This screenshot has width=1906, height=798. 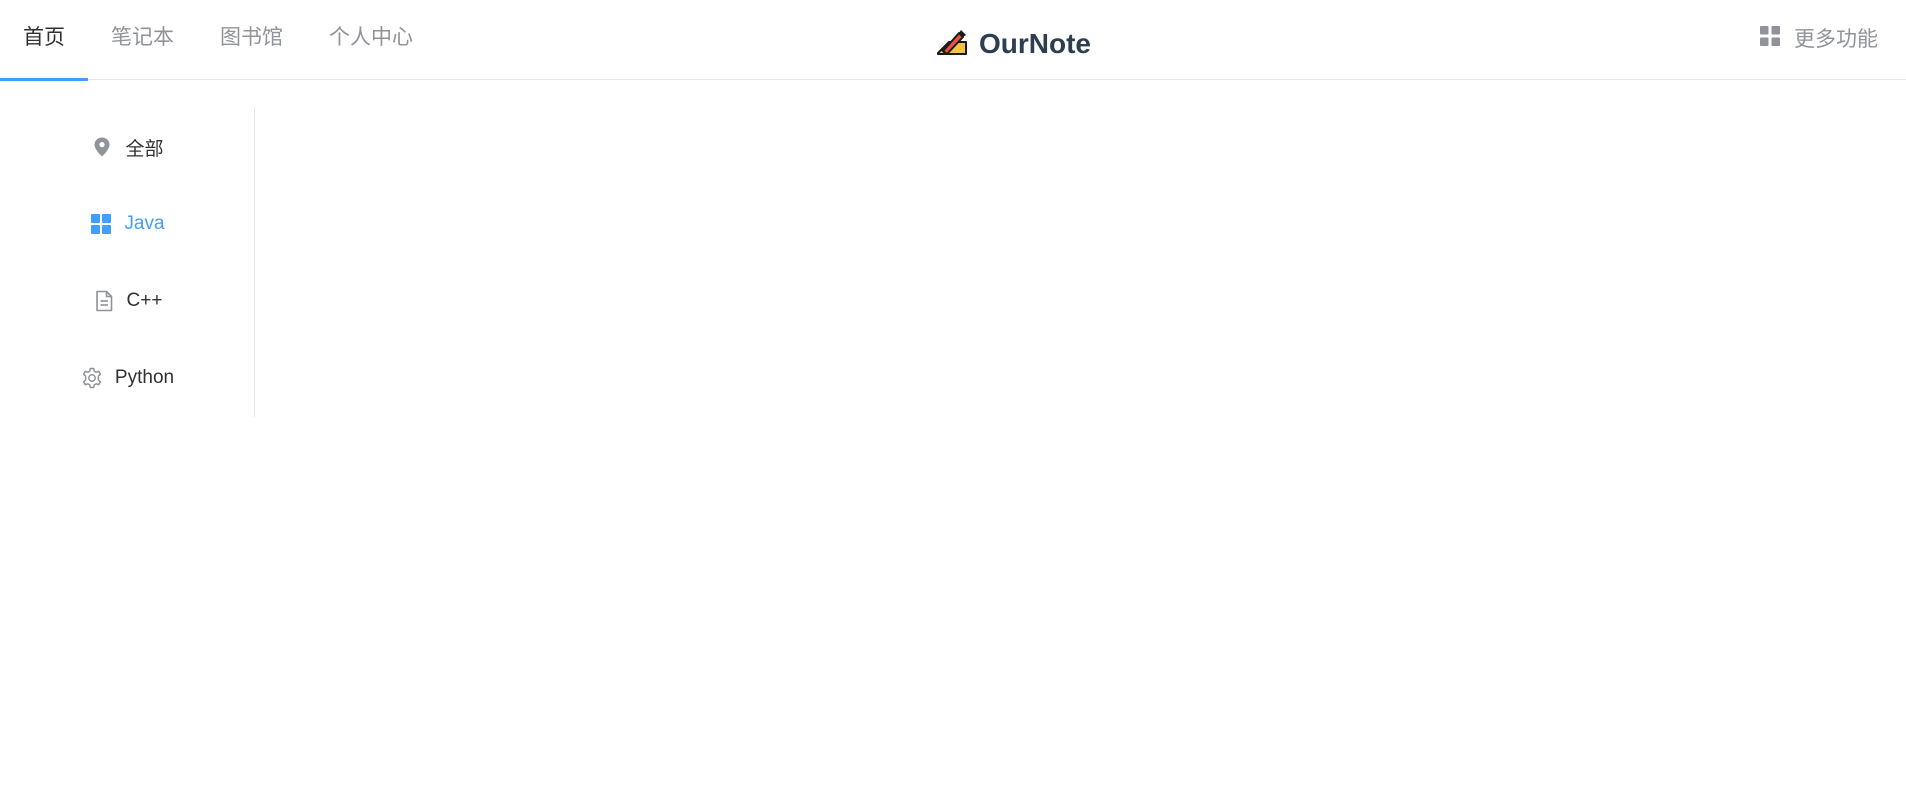 I want to click on top-navbar: 首页 笔记本 图书馆 个人中心 OurNote 更多功能, so click(x=953, y=40).